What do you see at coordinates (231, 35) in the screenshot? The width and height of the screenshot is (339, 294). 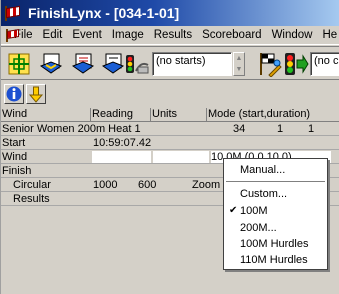 I see `menu-scoreboard: Scoreboard` at bounding box center [231, 35].